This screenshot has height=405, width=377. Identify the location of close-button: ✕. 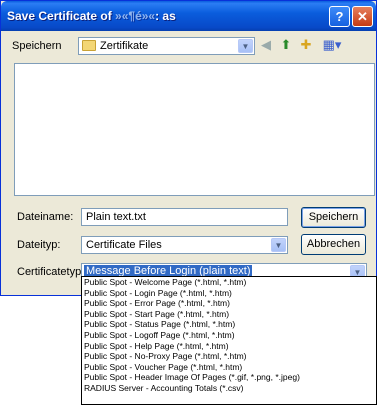
(362, 16).